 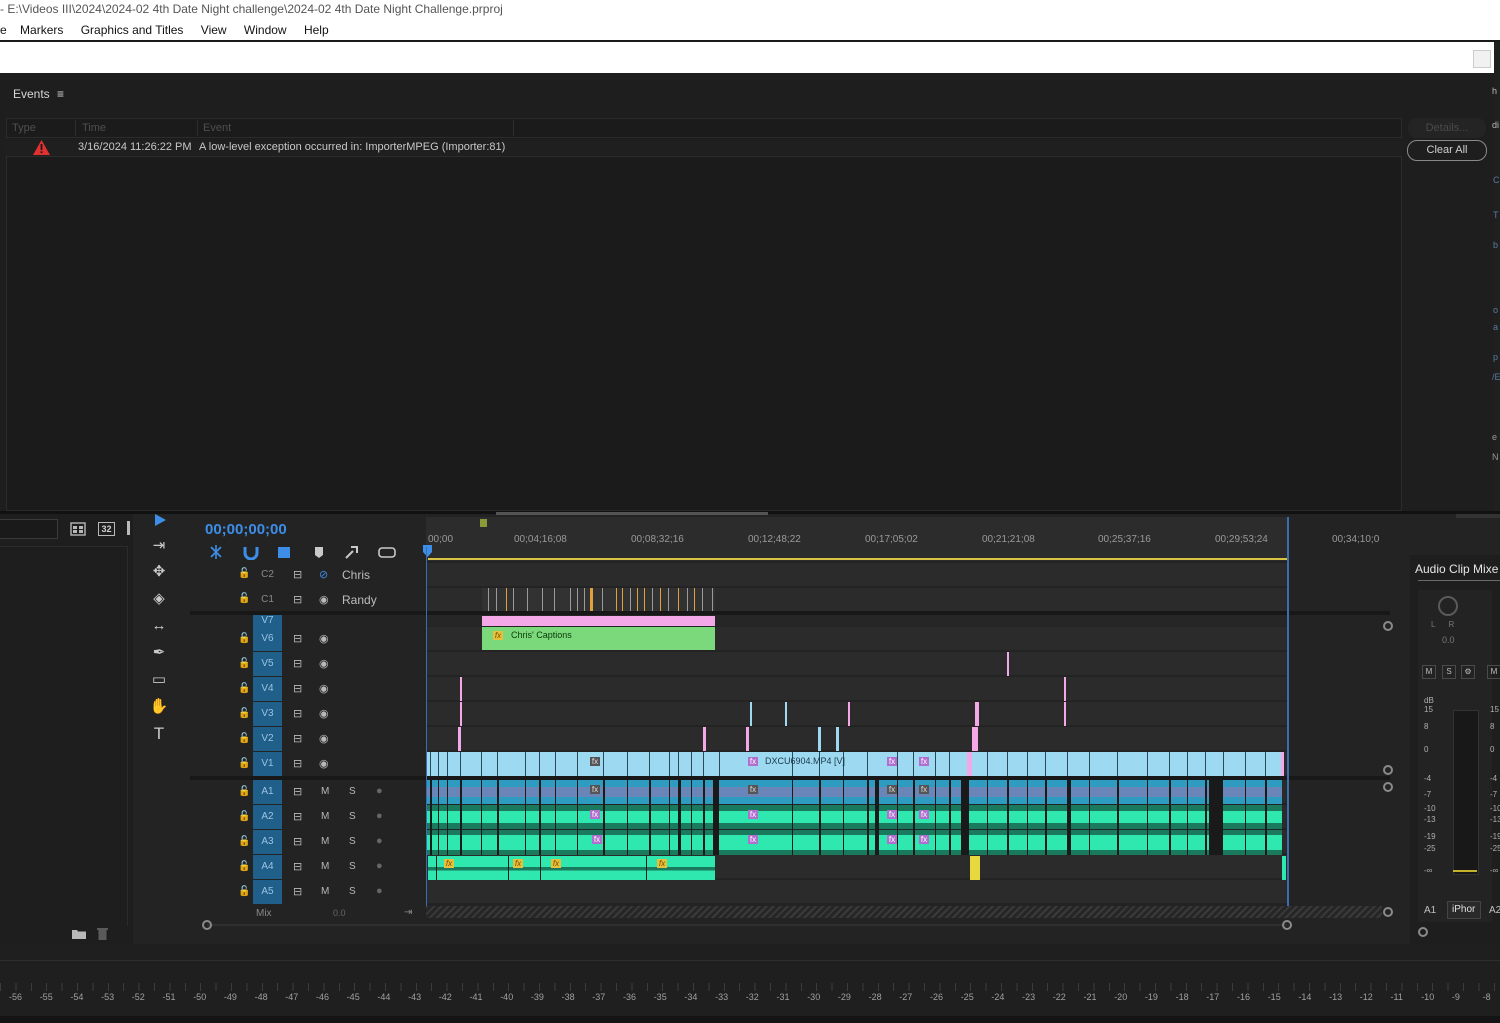 I want to click on selection-tool-icon, so click(x=160, y=520).